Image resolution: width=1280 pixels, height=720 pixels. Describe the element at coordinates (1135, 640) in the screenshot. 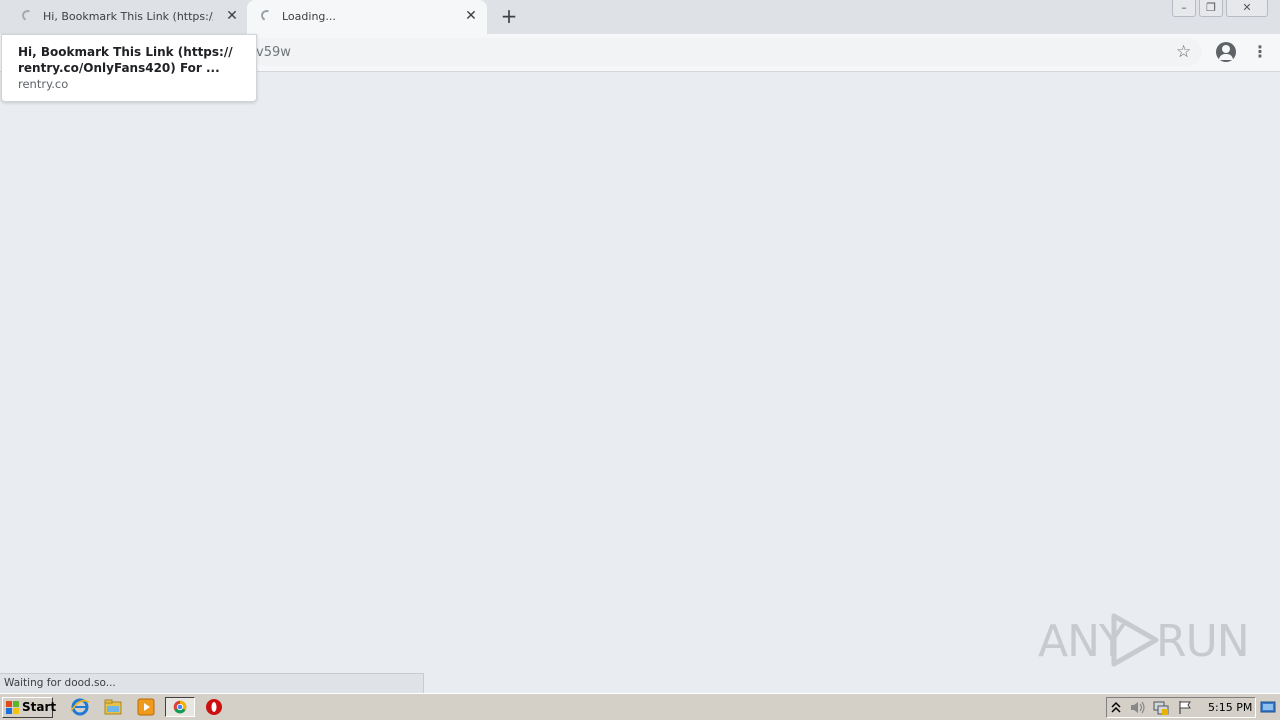

I see `watermark-play-icon` at that location.